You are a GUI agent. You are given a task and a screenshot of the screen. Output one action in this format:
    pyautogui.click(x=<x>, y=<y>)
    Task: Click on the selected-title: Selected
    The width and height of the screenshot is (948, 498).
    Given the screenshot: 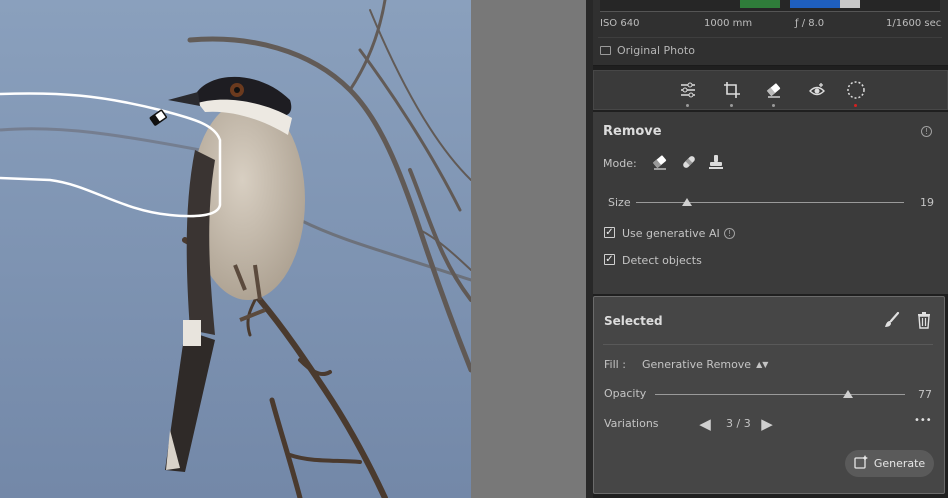 What is the action you would take?
    pyautogui.click(x=633, y=321)
    